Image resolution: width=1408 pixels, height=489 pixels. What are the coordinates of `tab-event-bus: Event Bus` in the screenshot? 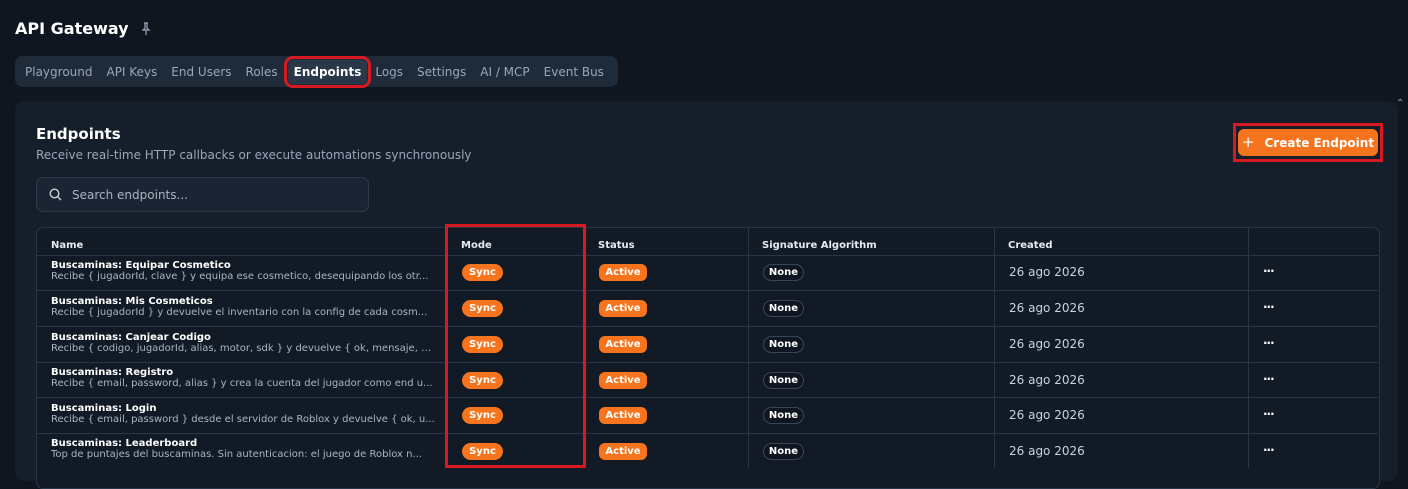 It's located at (574, 72).